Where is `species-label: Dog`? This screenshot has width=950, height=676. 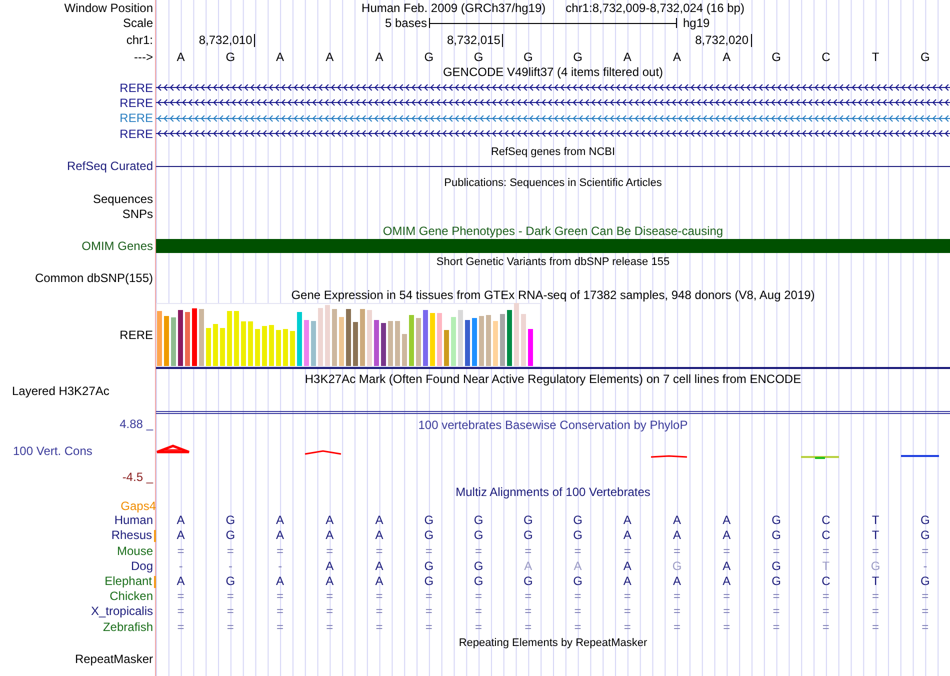
species-label: Dog is located at coordinates (141, 566).